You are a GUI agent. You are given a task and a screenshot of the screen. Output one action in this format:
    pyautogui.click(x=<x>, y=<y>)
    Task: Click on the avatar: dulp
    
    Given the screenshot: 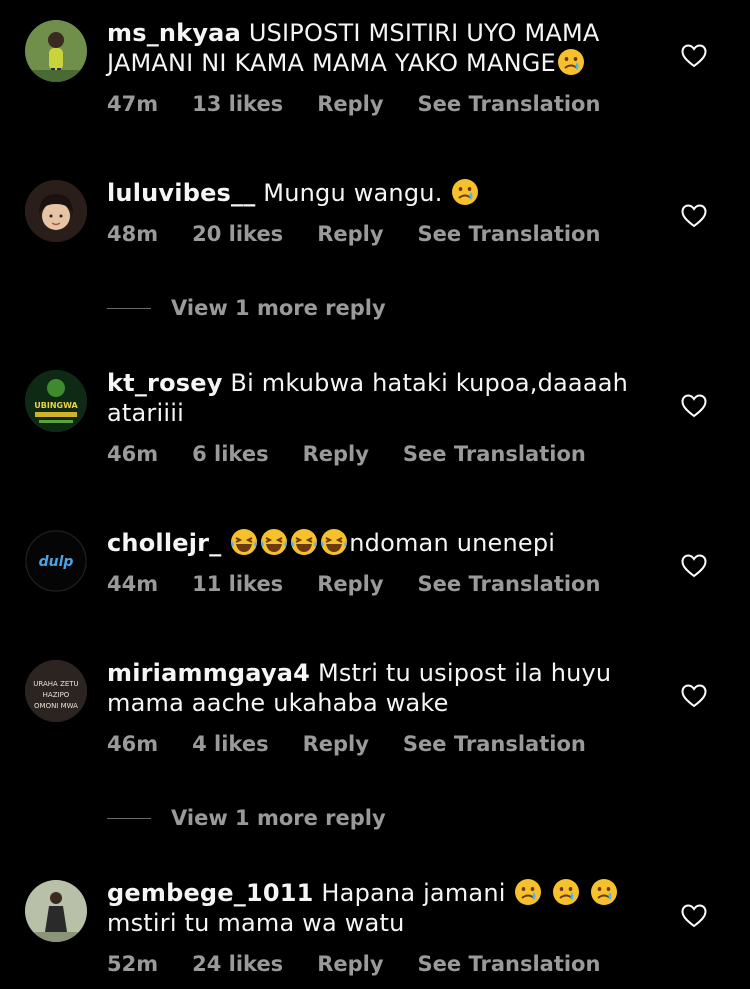 What is the action you would take?
    pyautogui.click(x=56, y=561)
    